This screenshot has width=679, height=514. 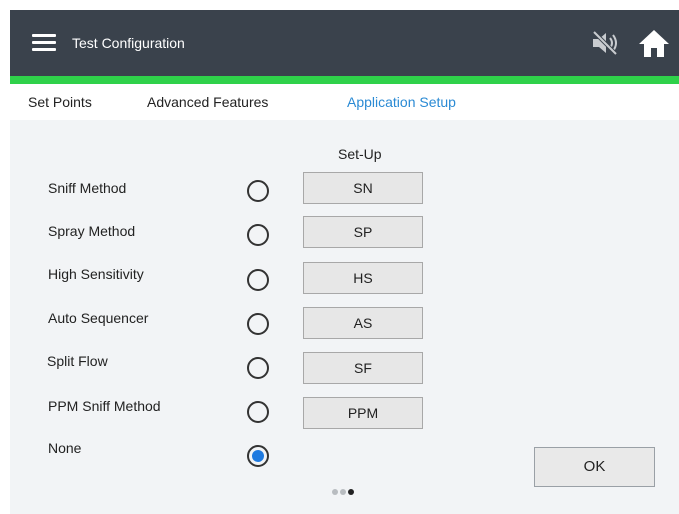 What do you see at coordinates (363, 323) in the screenshot?
I see `auto-sequencer-button: AS` at bounding box center [363, 323].